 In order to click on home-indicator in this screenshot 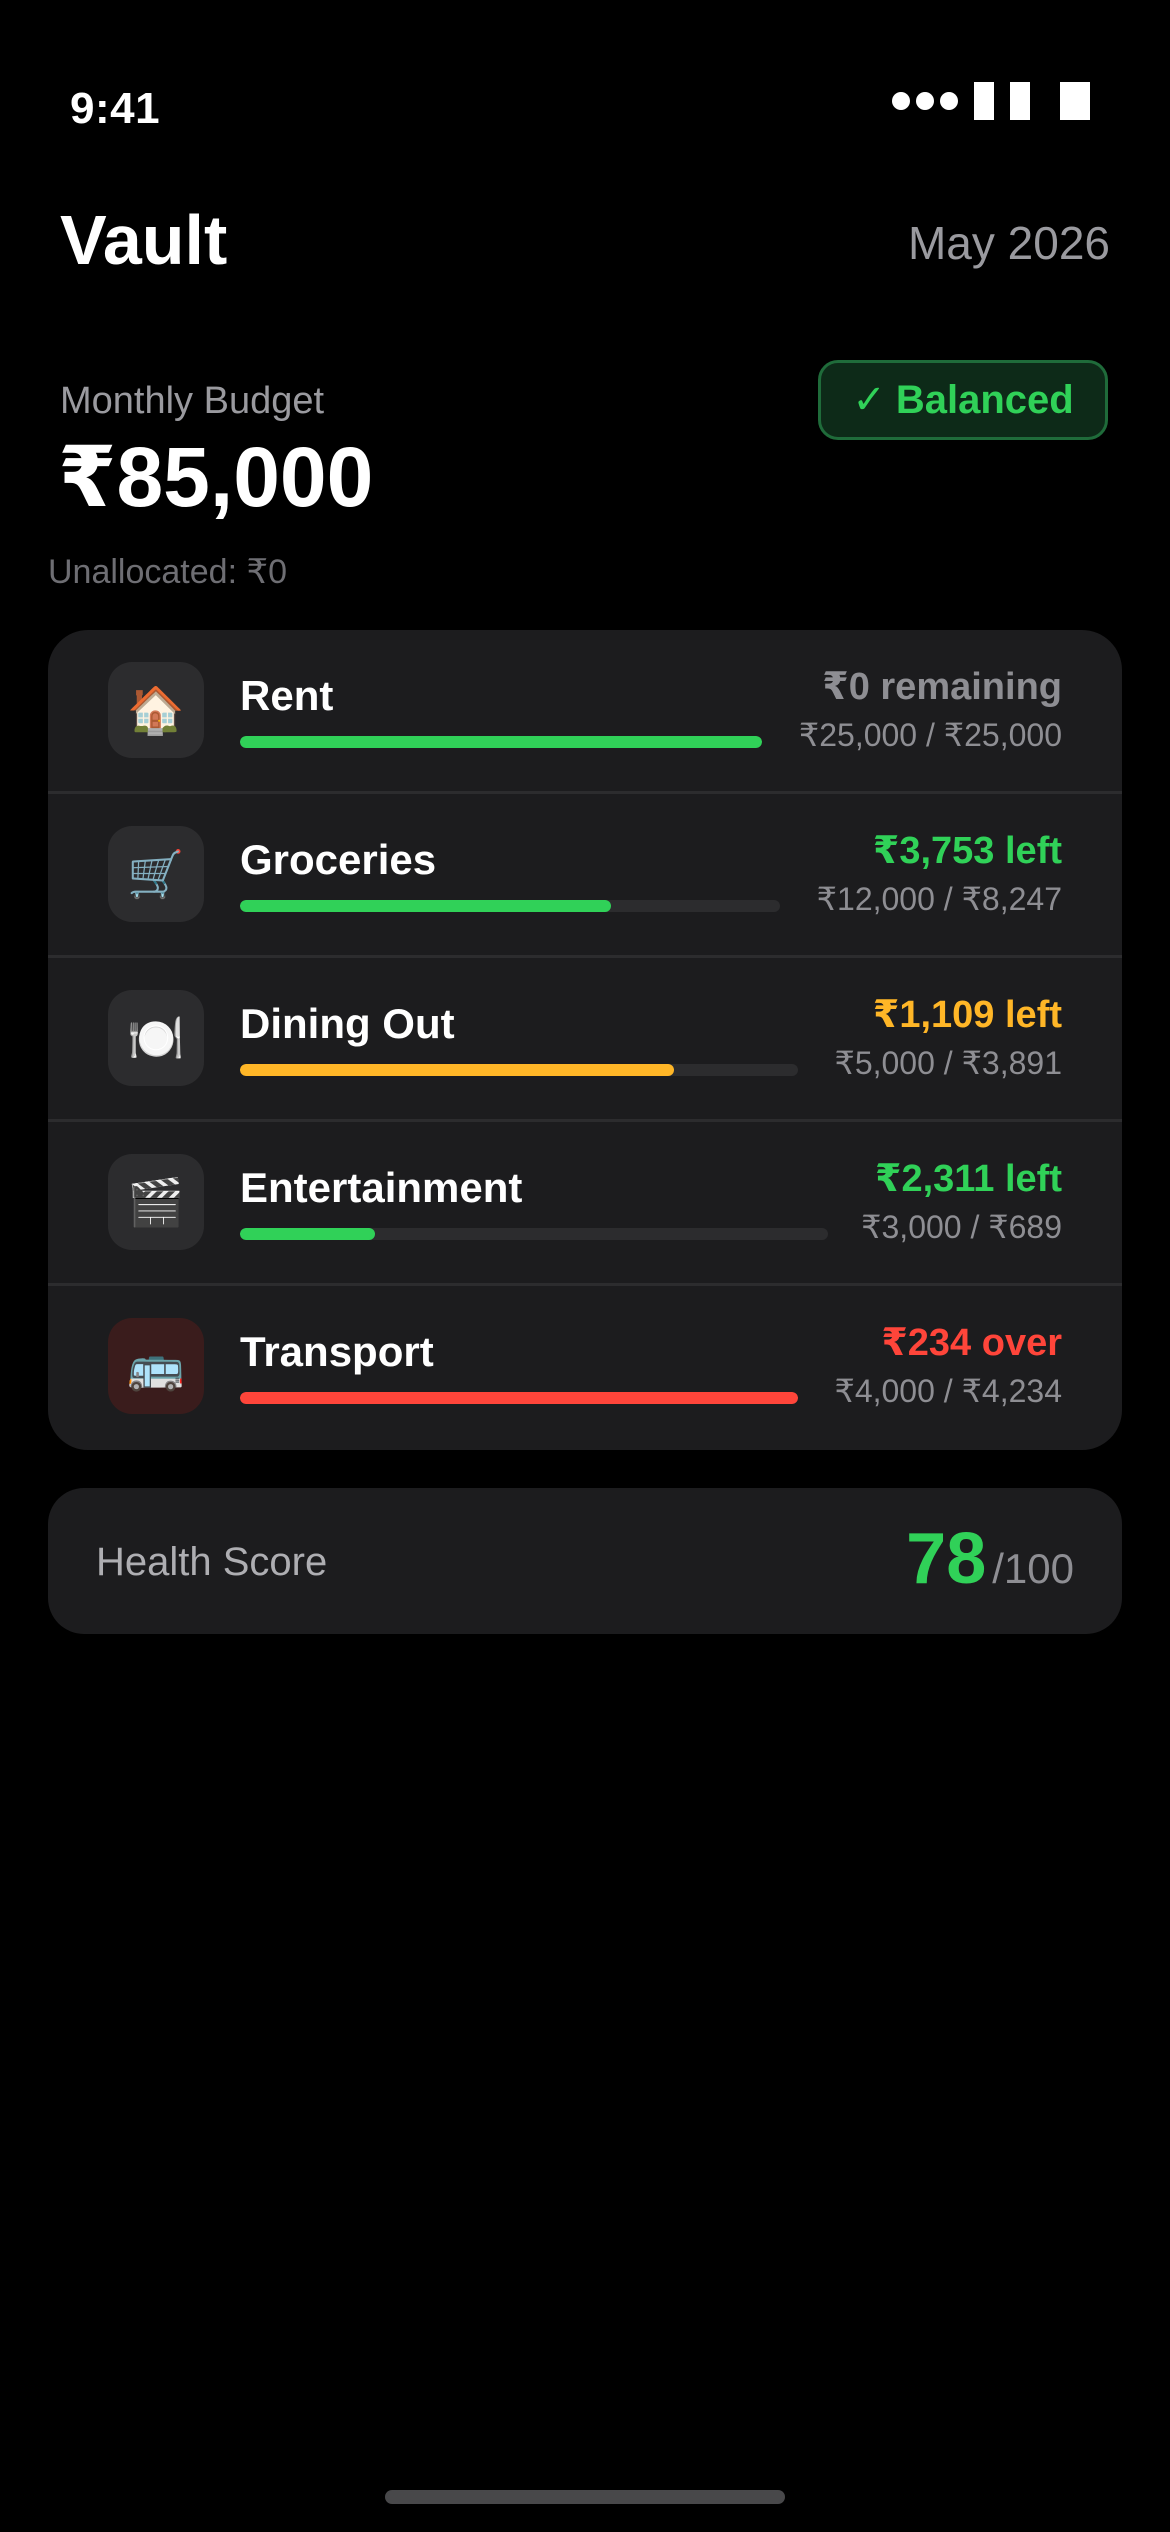, I will do `click(585, 2497)`.